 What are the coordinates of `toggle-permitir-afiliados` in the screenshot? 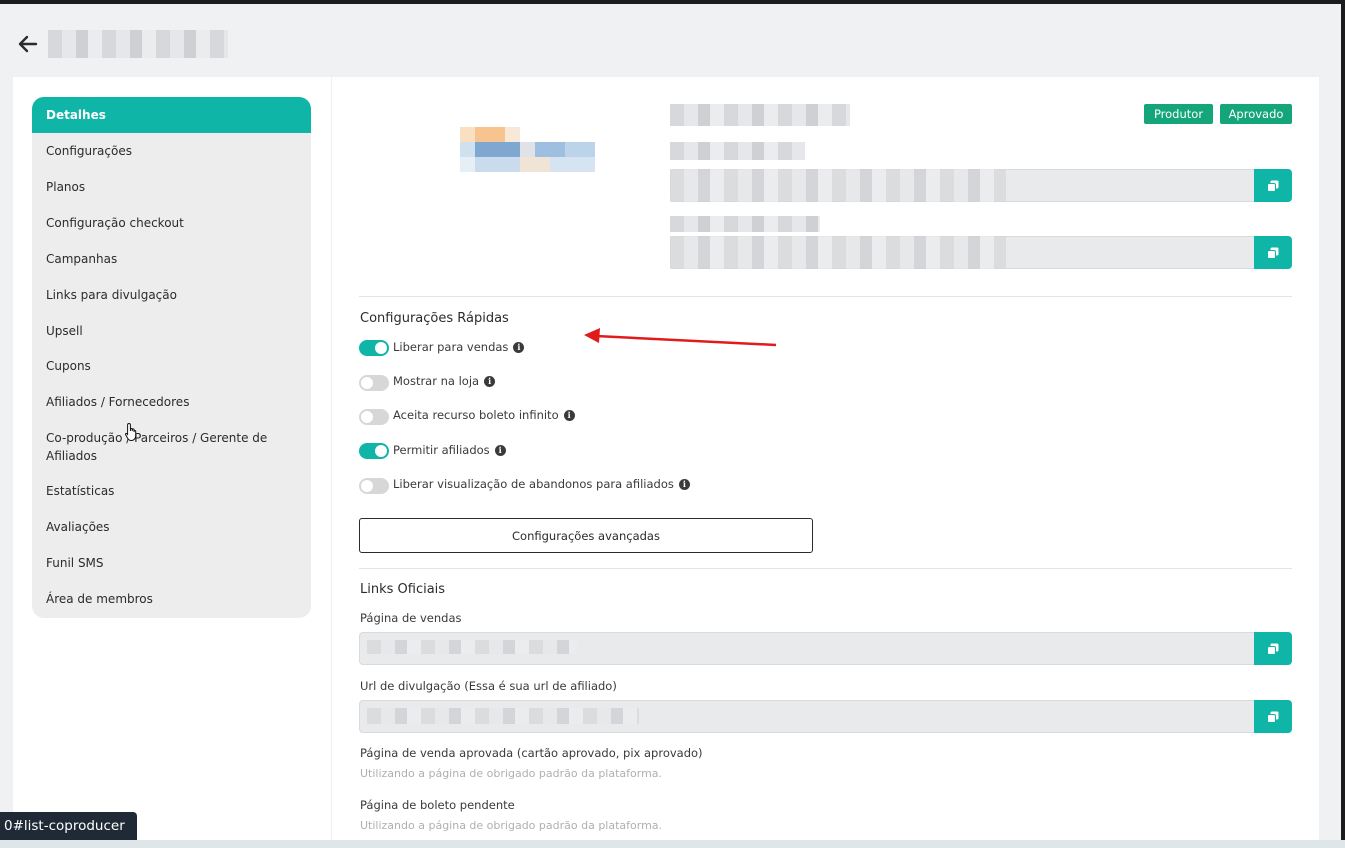 It's located at (374, 451).